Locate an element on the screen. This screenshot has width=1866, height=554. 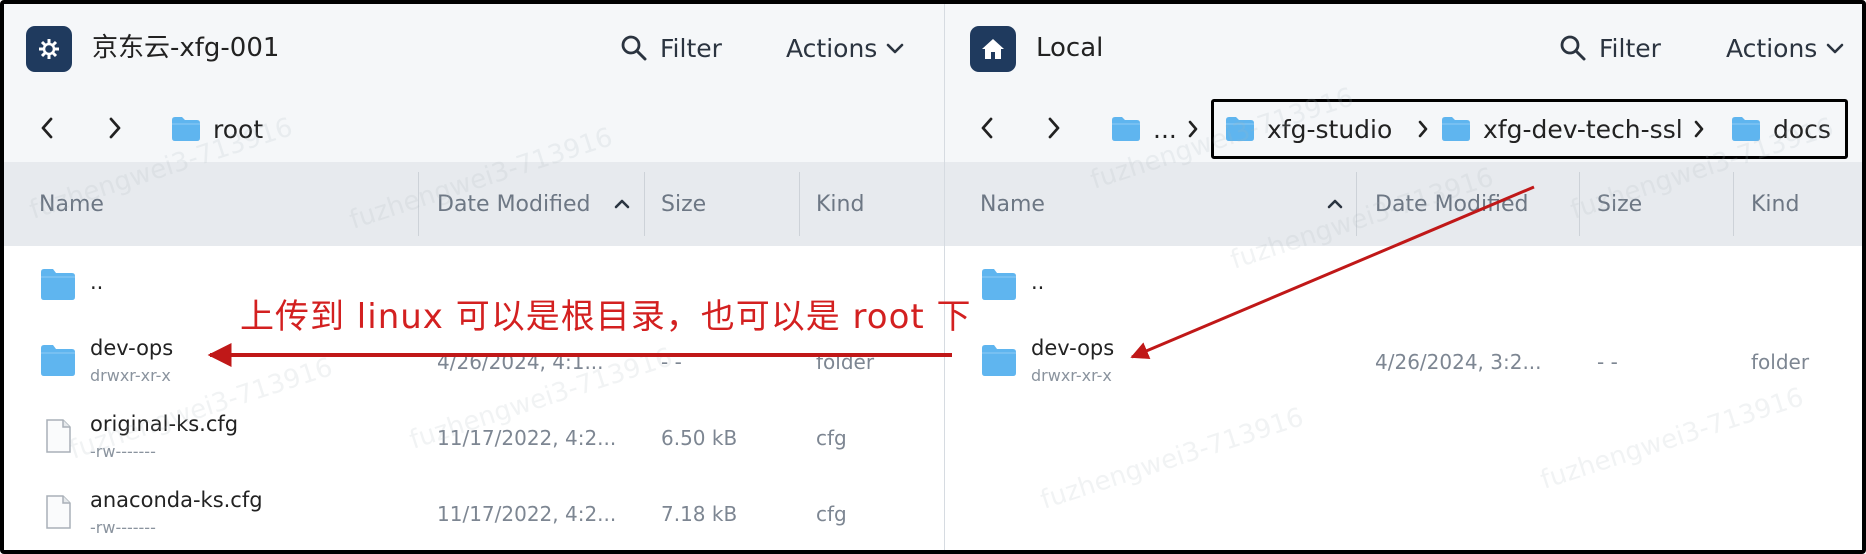
breadcrumb-xfg-studio: xfg-studio is located at coordinates (1308, 129).